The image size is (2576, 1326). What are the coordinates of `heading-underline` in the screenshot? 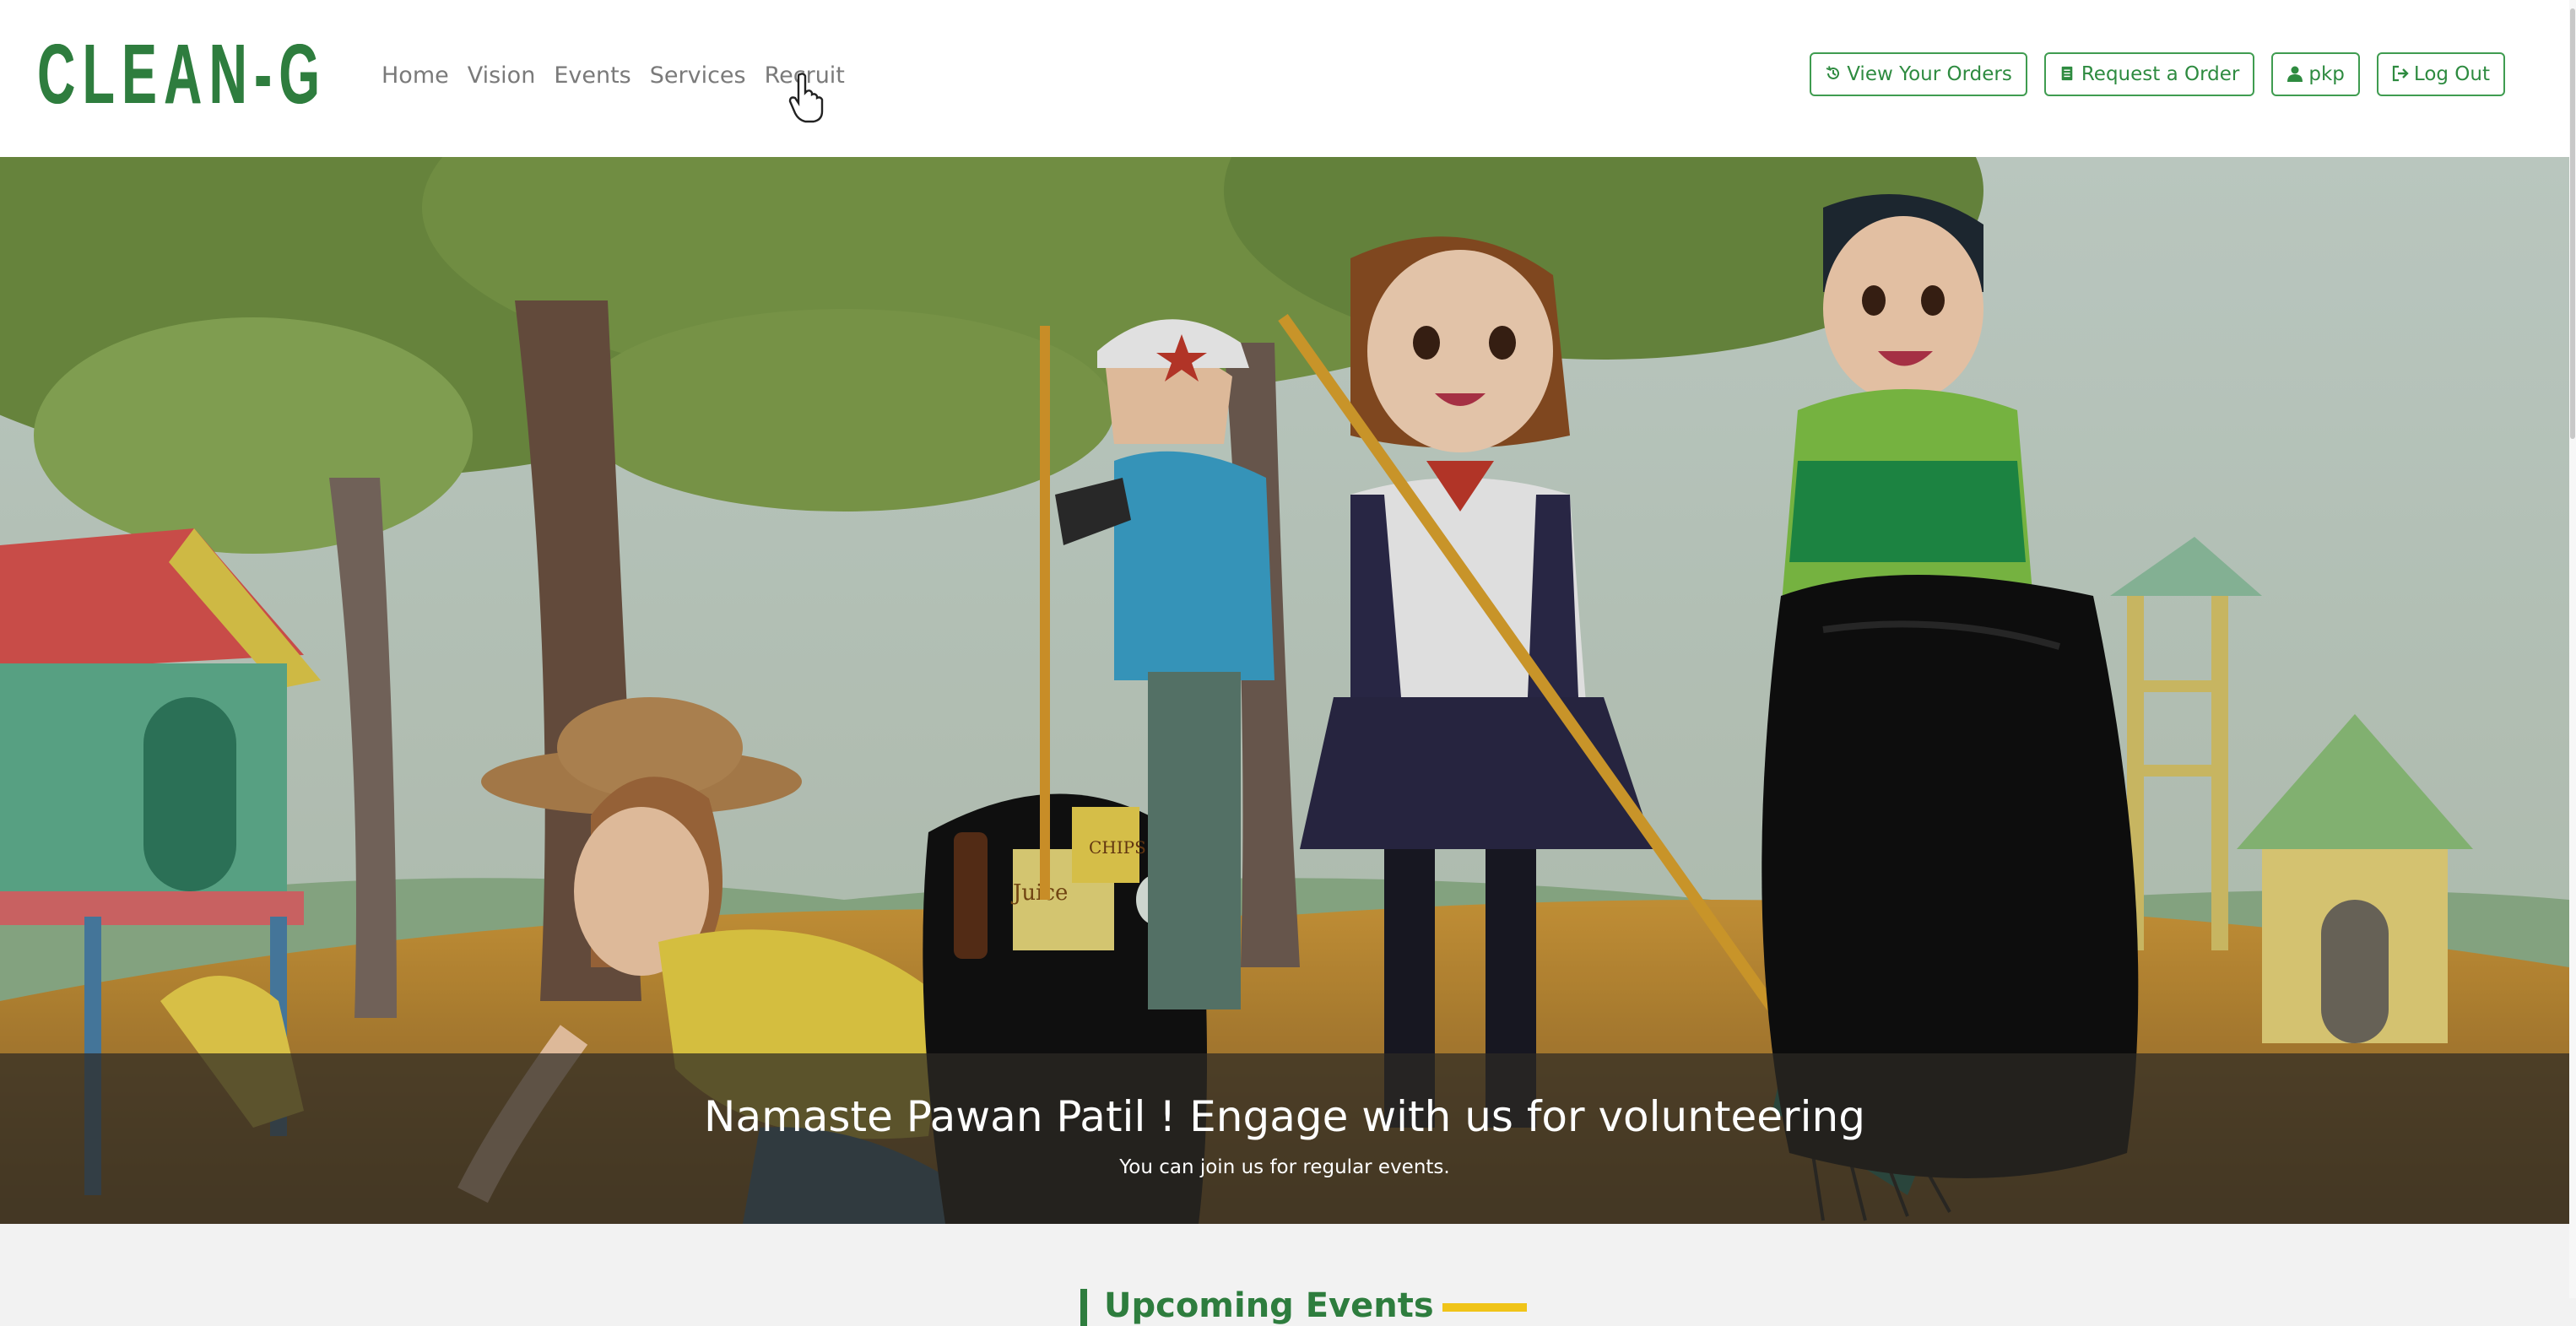 It's located at (1484, 1307).